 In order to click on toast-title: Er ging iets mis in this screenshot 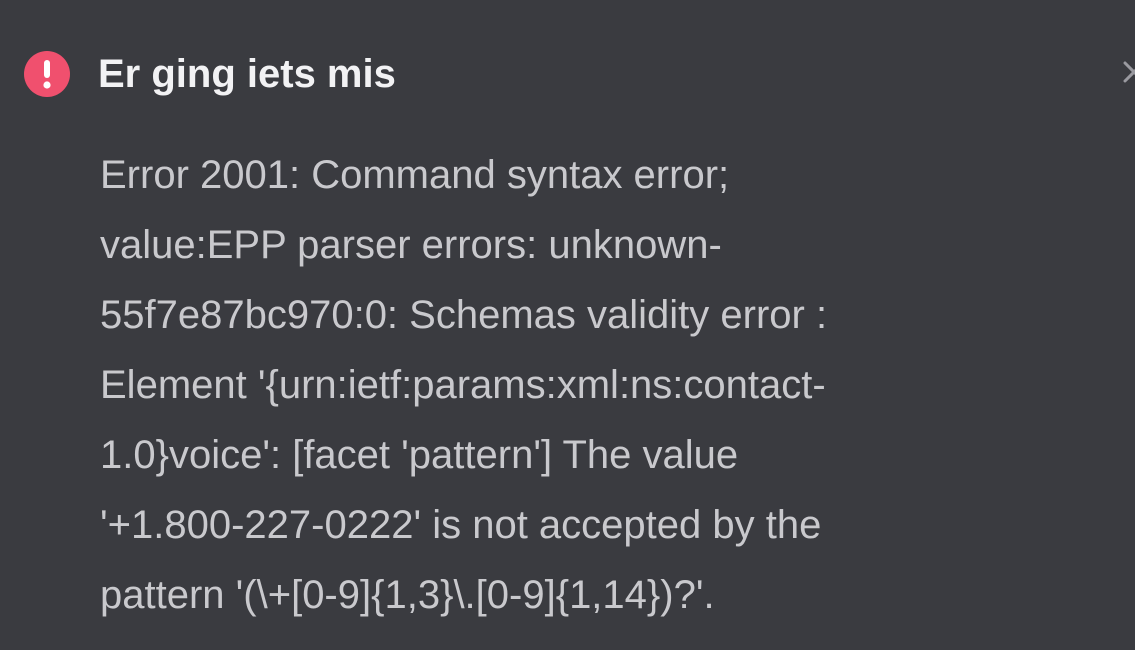, I will do `click(247, 74)`.